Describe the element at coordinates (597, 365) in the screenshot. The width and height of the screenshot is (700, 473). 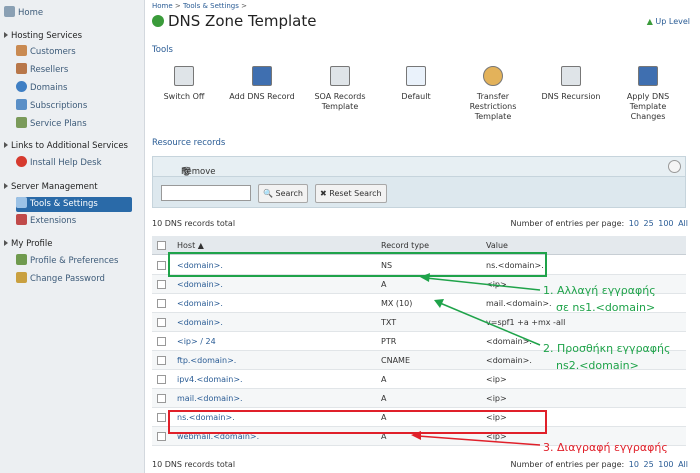
I see `annotation-add-line2: ns2.<domain>` at that location.